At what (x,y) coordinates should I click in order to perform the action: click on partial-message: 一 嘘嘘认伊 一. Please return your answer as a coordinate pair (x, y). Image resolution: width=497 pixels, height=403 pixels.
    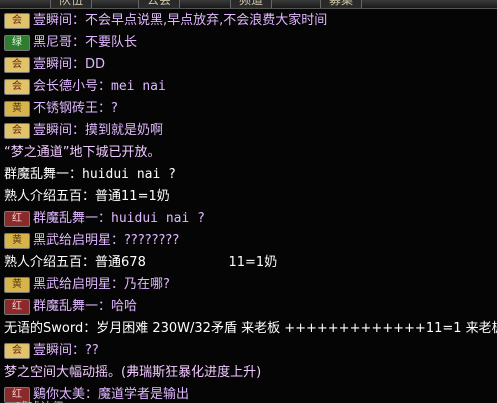
    Looking at the image, I should click on (248, 400).